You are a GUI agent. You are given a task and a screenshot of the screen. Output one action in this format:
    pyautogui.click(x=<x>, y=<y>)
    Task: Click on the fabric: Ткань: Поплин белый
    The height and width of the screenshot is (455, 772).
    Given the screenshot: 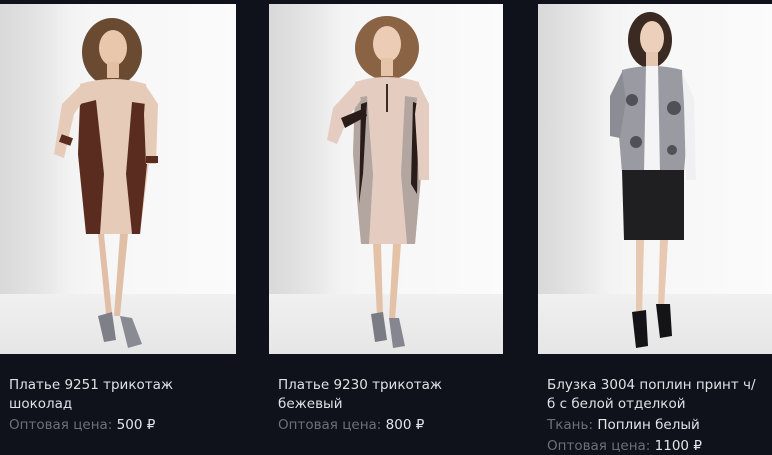 What is the action you would take?
    pyautogui.click(x=654, y=425)
    